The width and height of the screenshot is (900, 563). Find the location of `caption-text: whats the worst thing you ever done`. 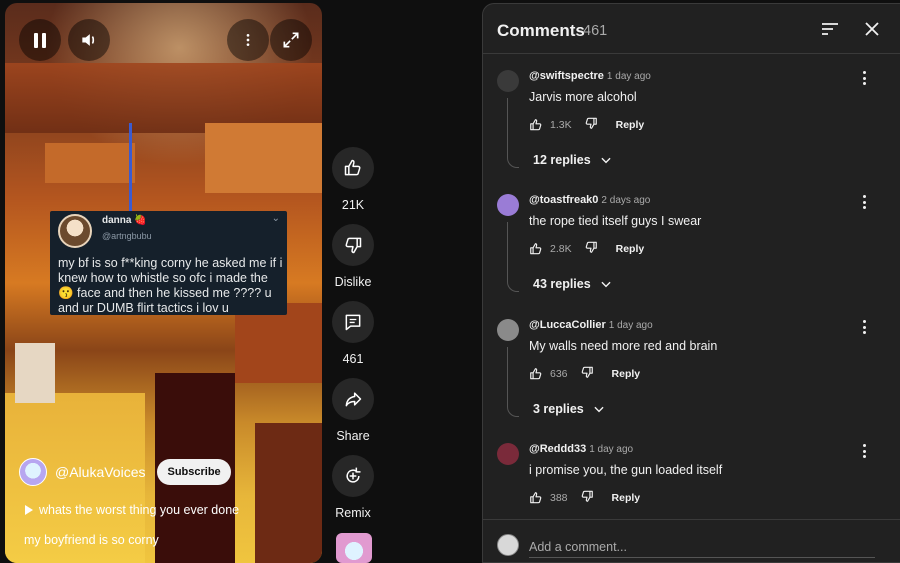

caption-text: whats the worst thing you ever done is located at coordinates (139, 510).